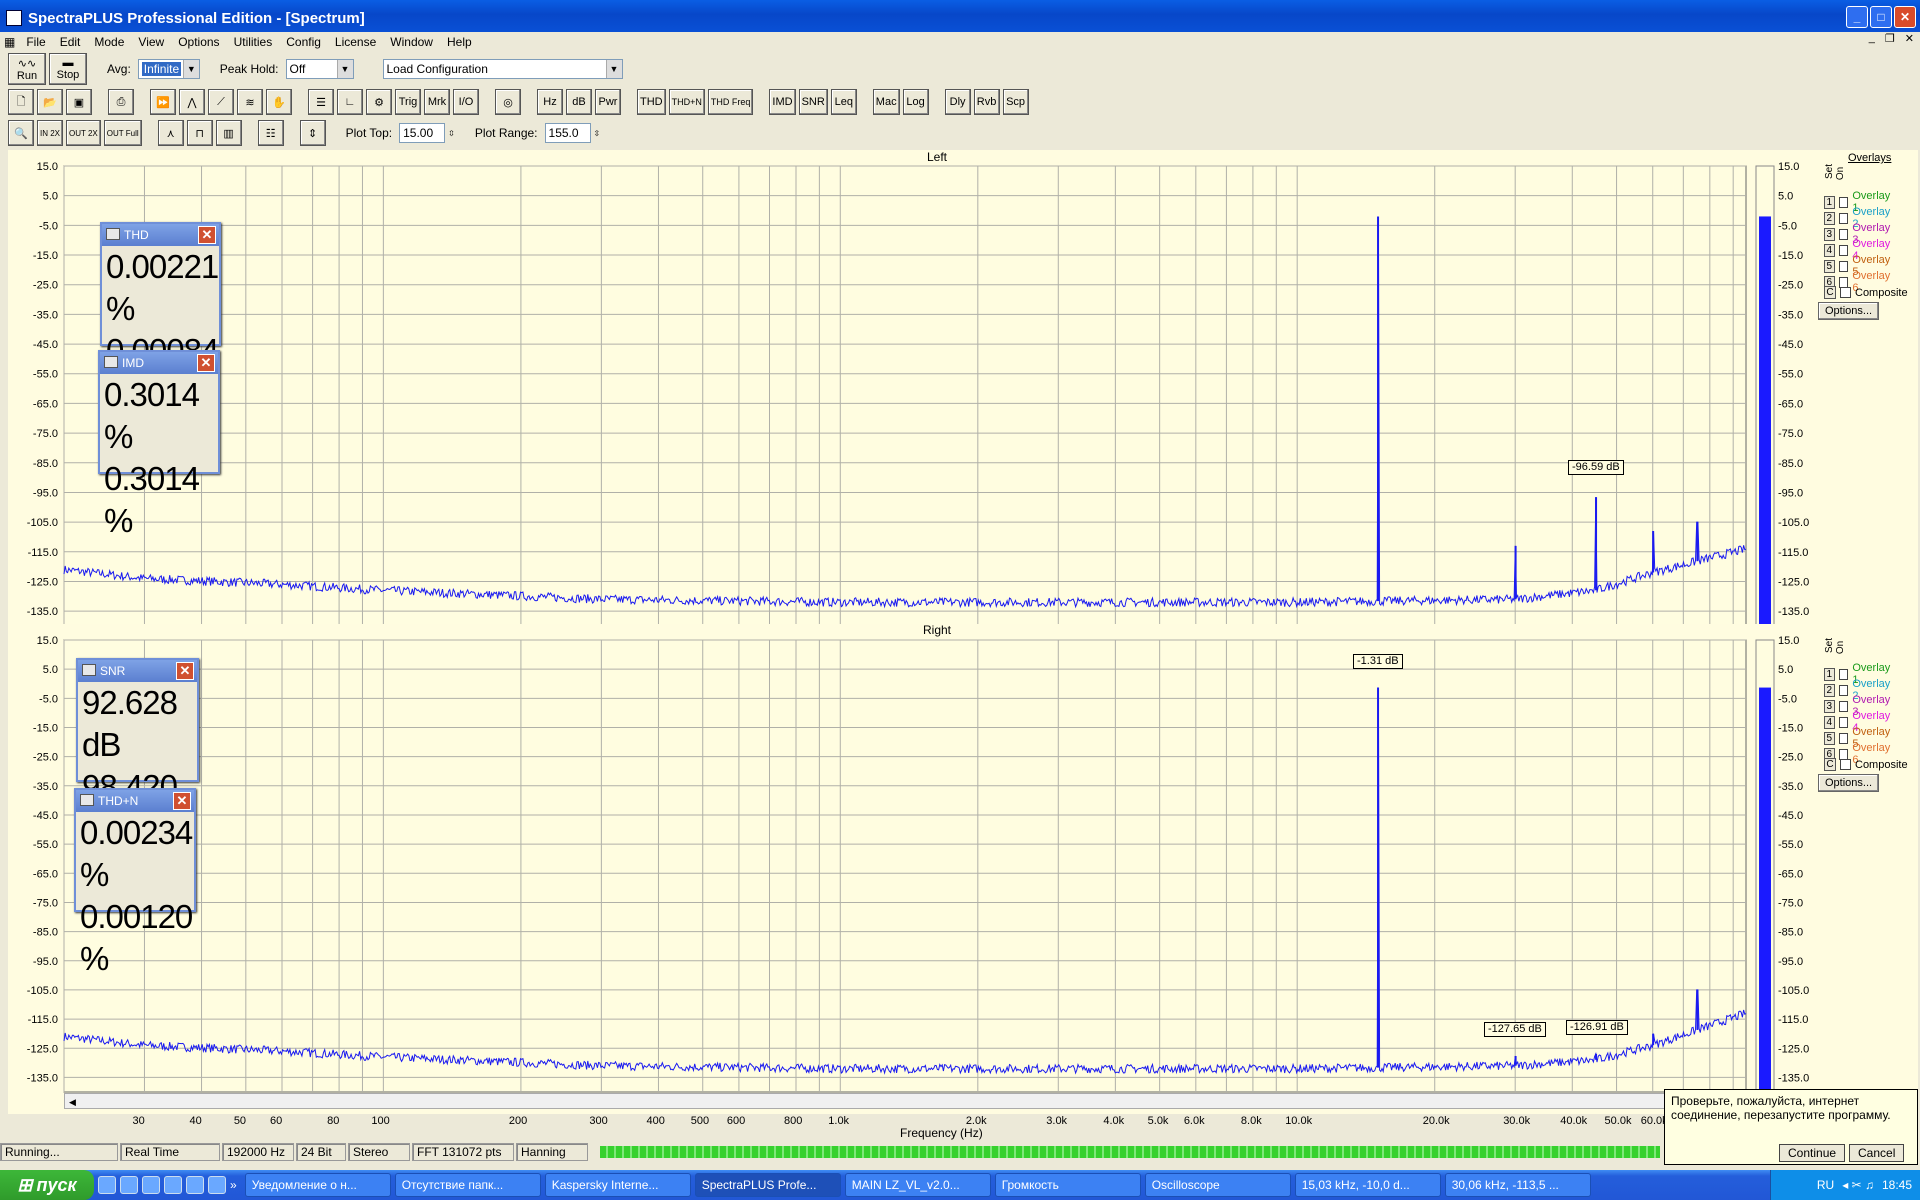  I want to click on level-tick-label: -5.0, so click(1787, 699).